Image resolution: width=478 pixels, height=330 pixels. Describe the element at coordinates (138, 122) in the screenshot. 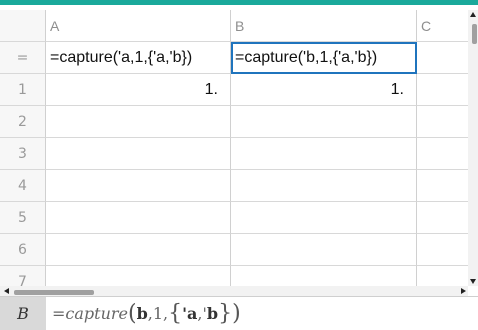

I see `cell-a2` at that location.